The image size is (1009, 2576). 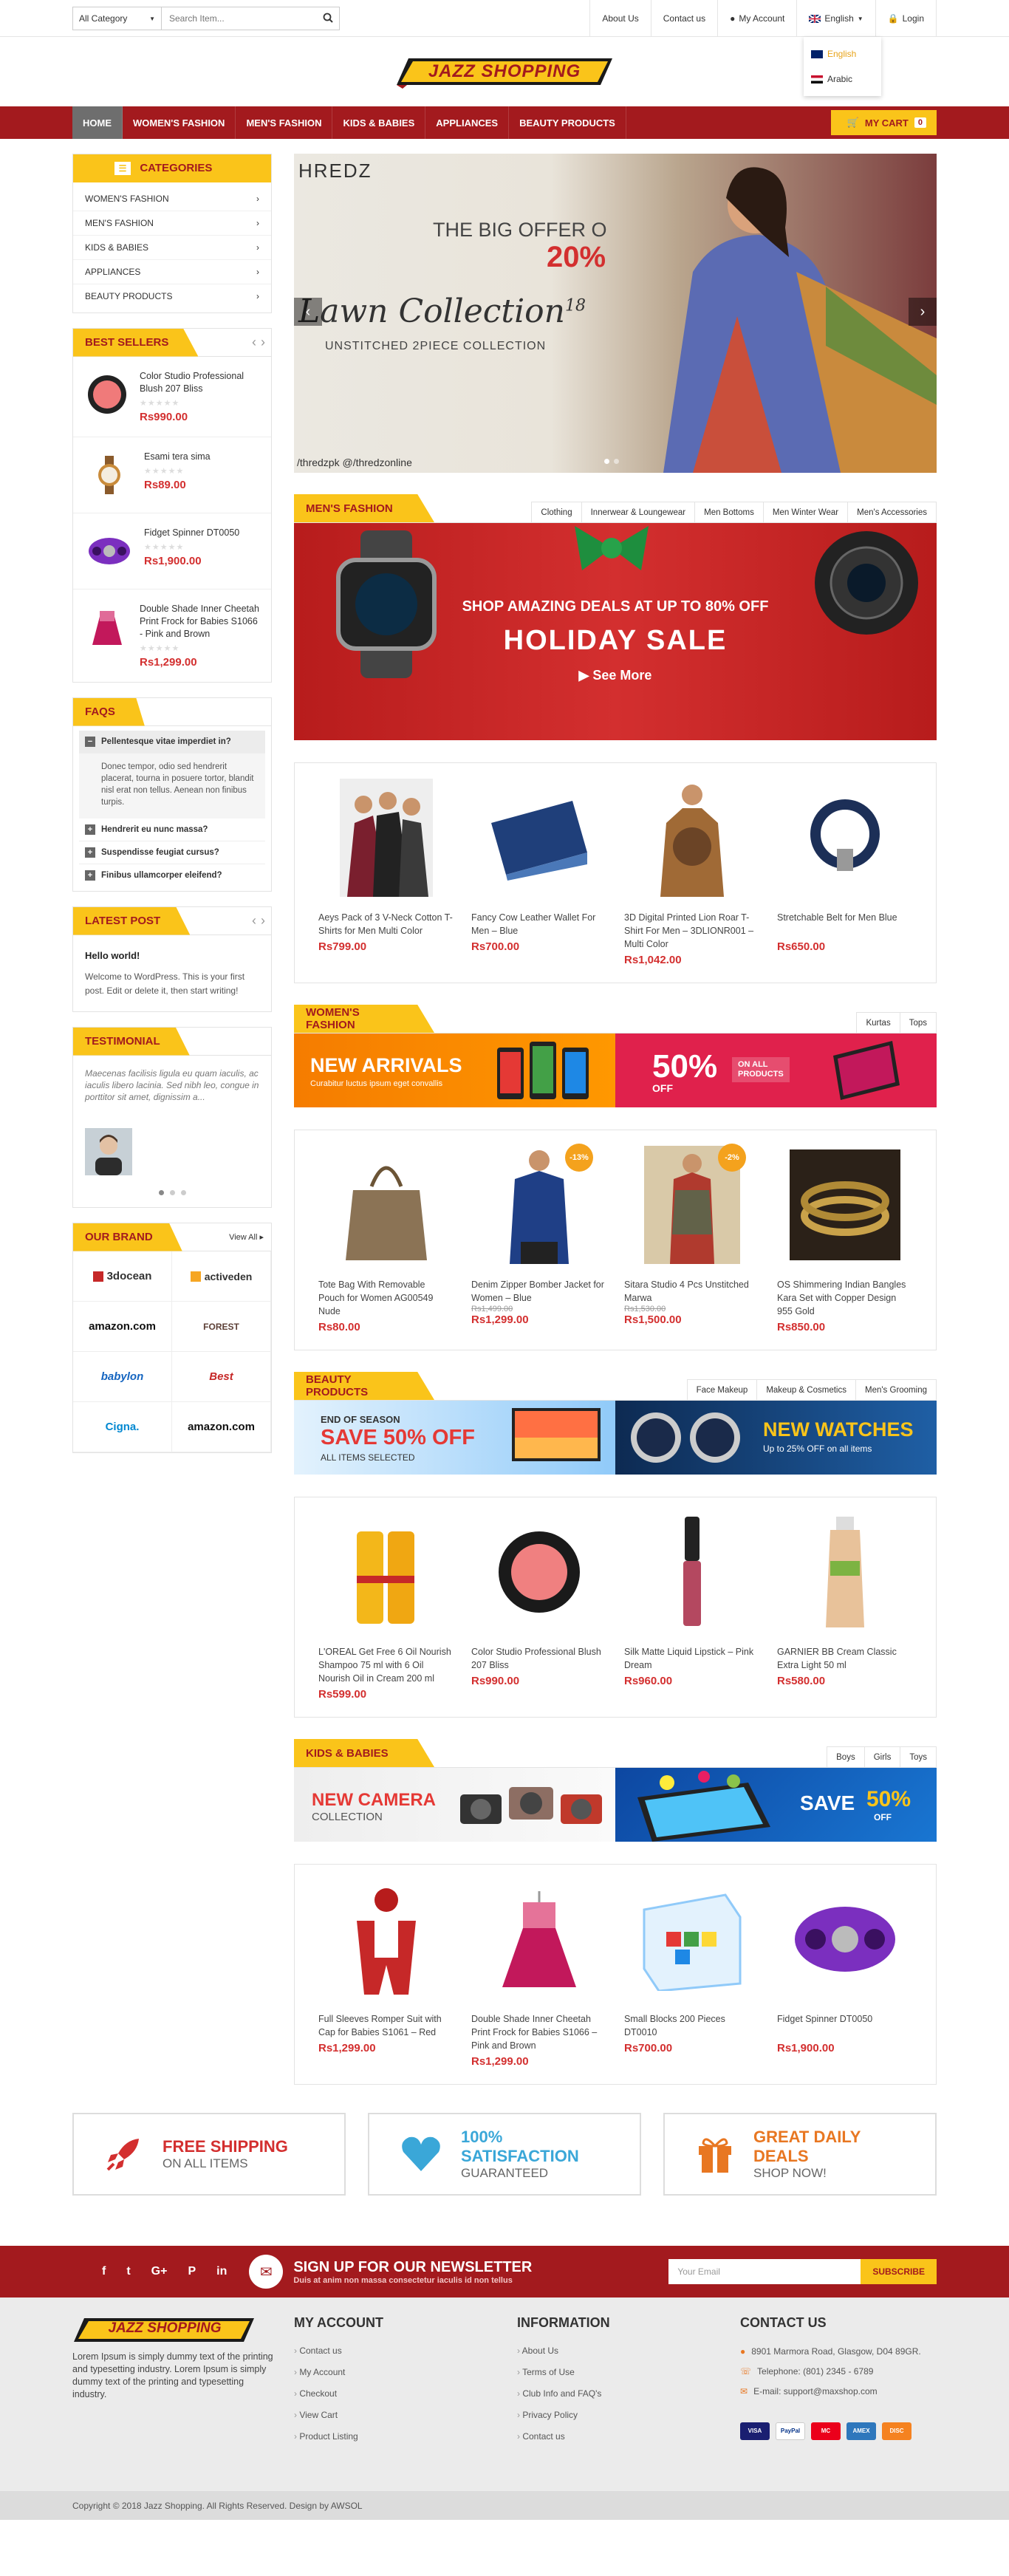 What do you see at coordinates (899, 2271) in the screenshot?
I see `subscribe-button: SUBSCRIBE` at bounding box center [899, 2271].